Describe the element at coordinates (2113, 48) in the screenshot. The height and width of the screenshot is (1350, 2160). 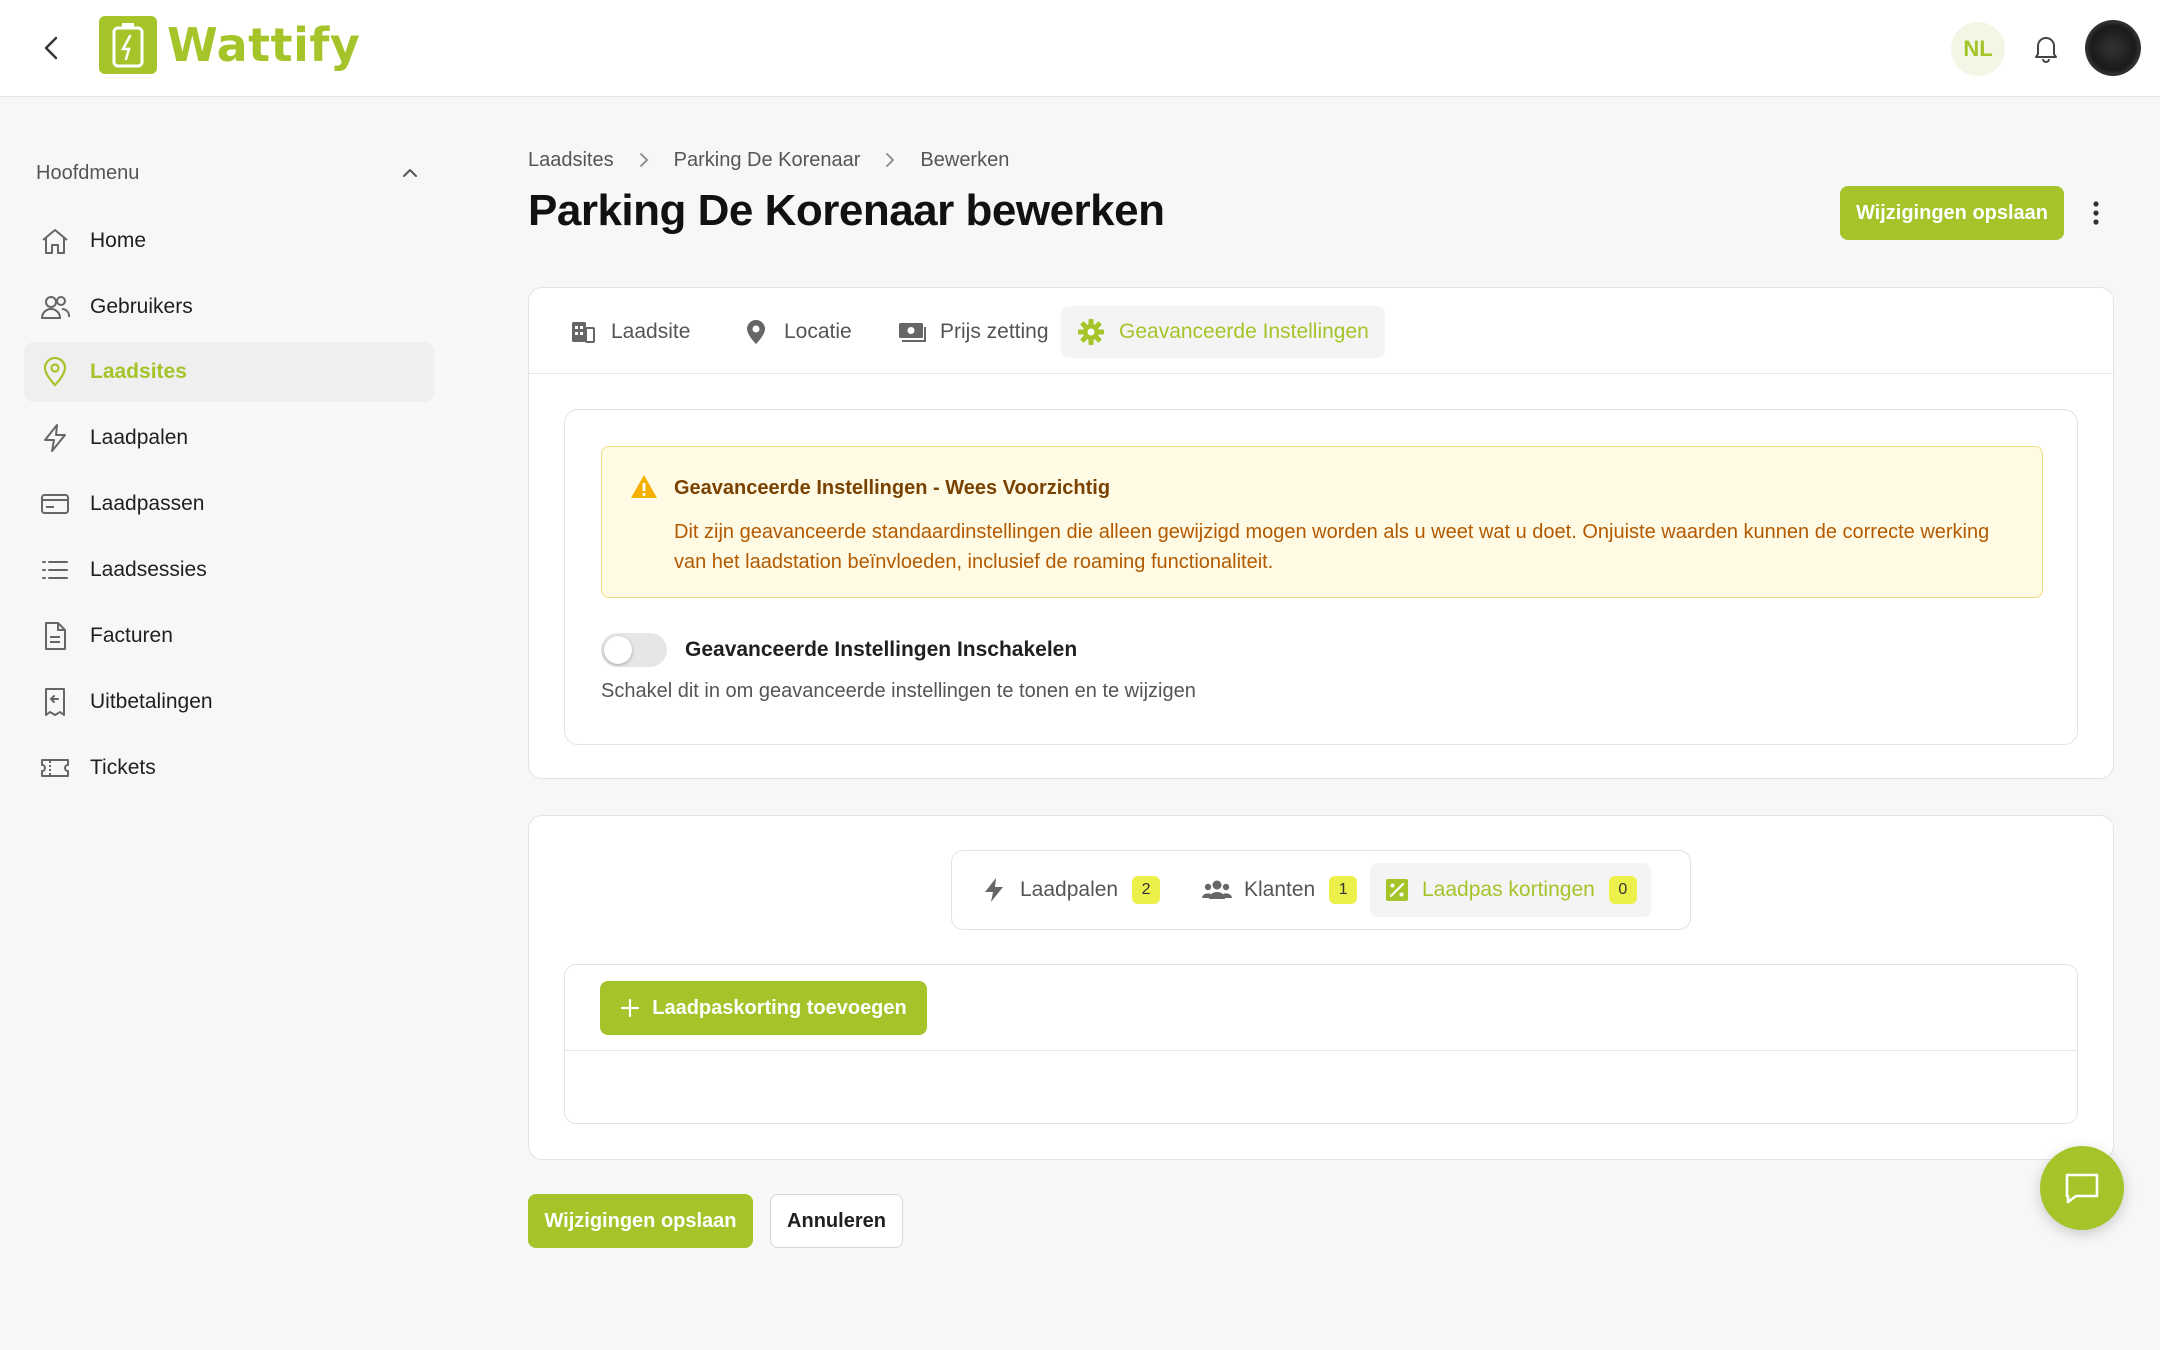
I see `user-avatar` at that location.